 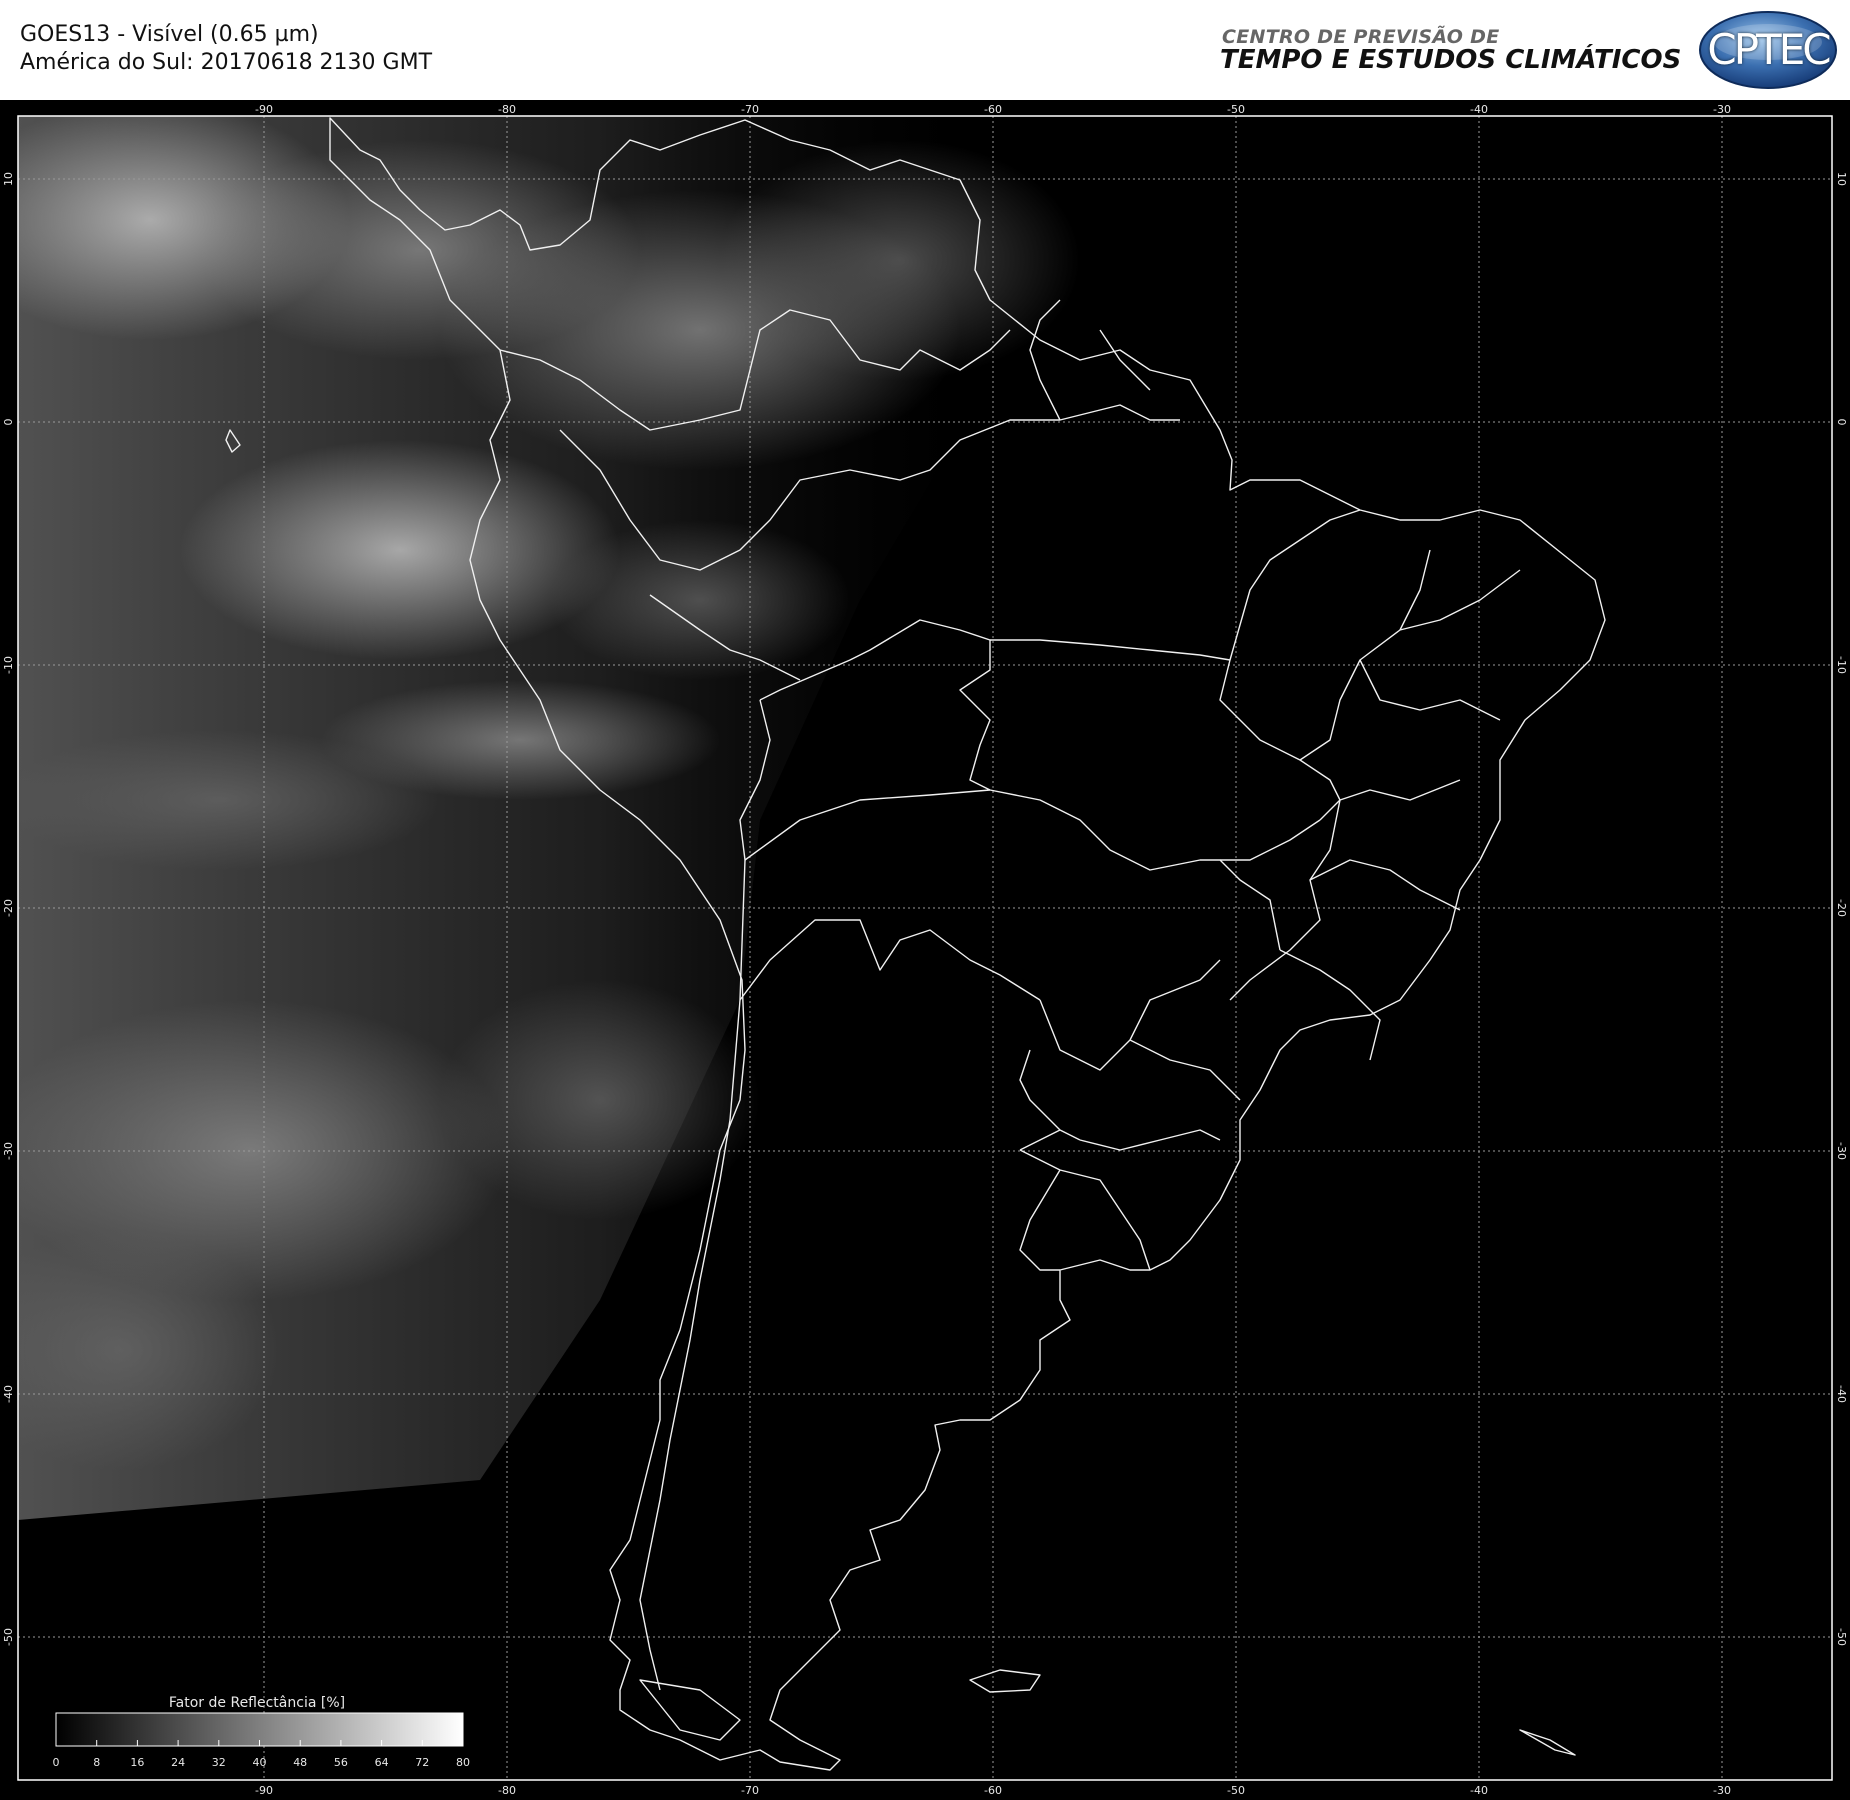 I want to click on colorbar-tick-label: 8, so click(x=96, y=1762).